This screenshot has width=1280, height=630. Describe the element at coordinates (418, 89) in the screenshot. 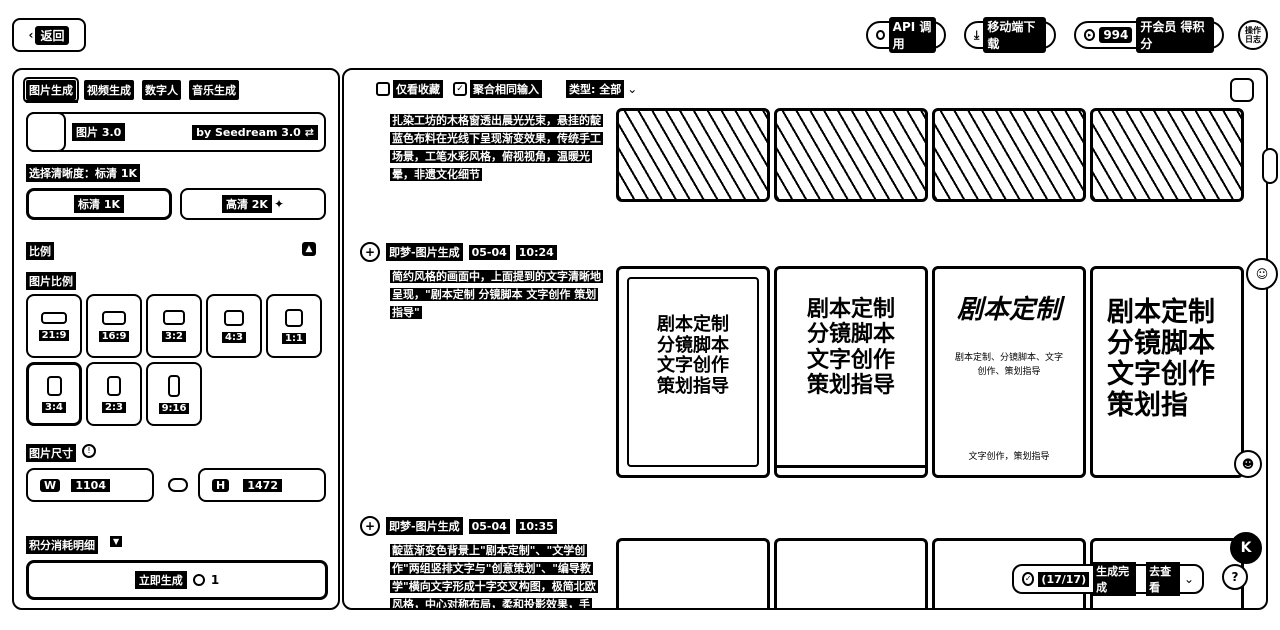

I see `favorites-label: 仅看收藏` at that location.